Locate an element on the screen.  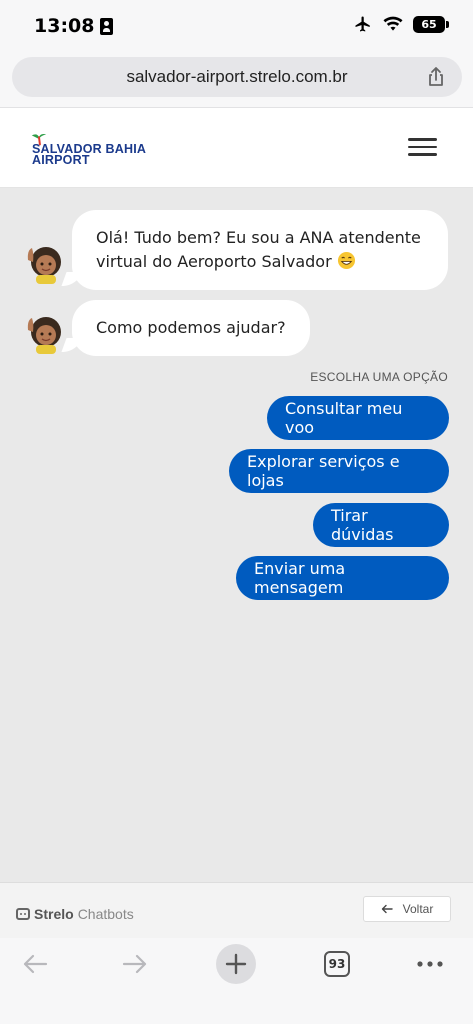
plus-icon is located at coordinates (236, 964).